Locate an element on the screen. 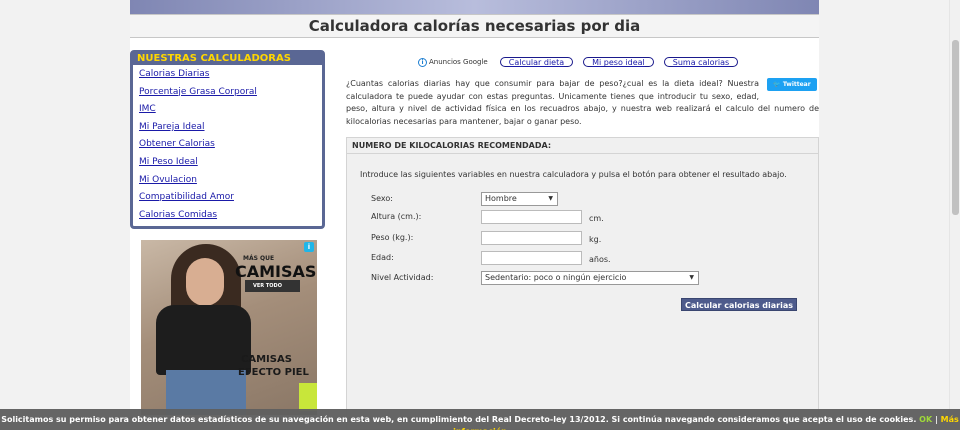 This screenshot has width=960, height=430. calculator-link-pareja-ideal: Mi Pareja Ideal is located at coordinates (172, 127).